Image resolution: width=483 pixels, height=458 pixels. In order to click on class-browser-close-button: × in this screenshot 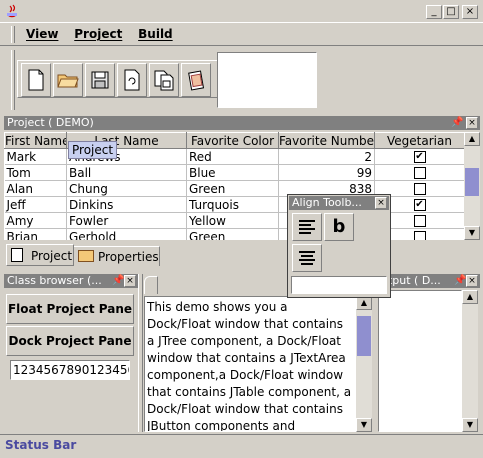, I will do `click(130, 281)`.